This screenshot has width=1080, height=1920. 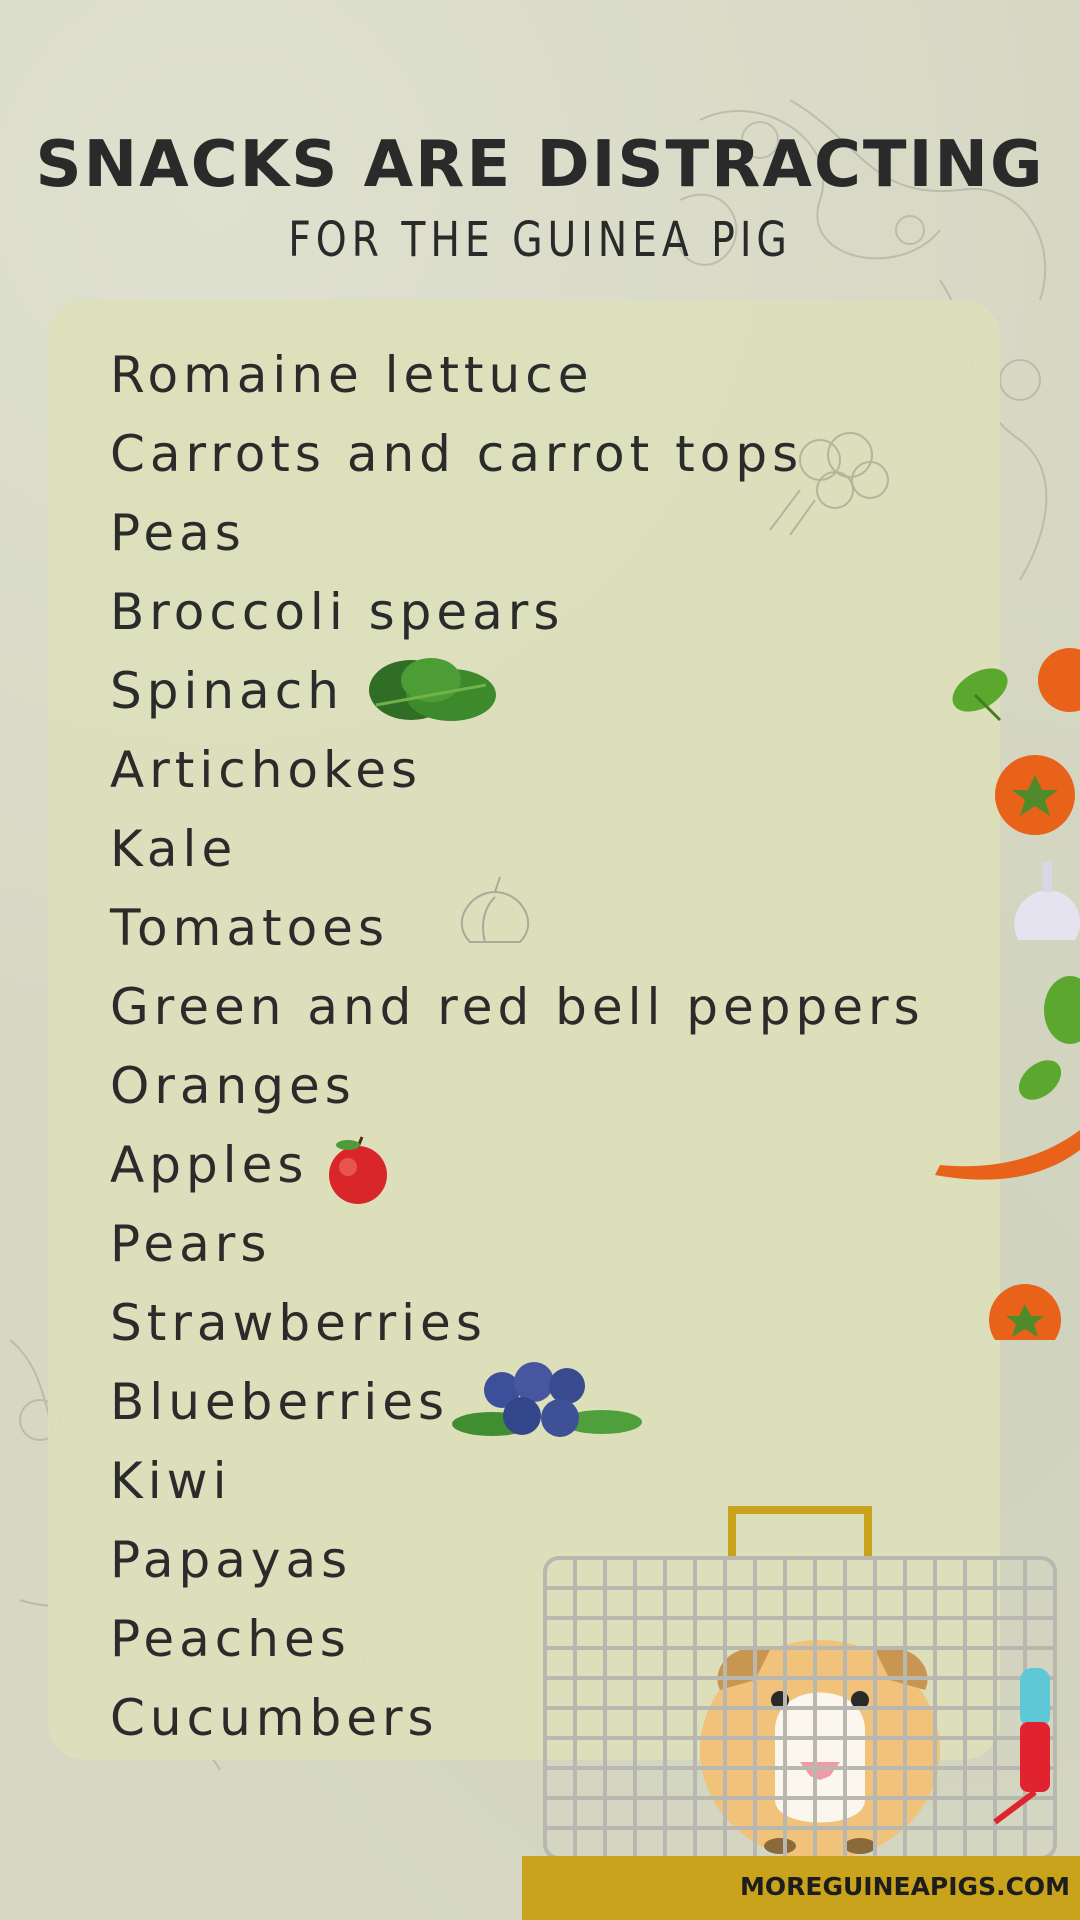 What do you see at coordinates (337, 612) in the screenshot?
I see `list-item: Broccoli spears` at bounding box center [337, 612].